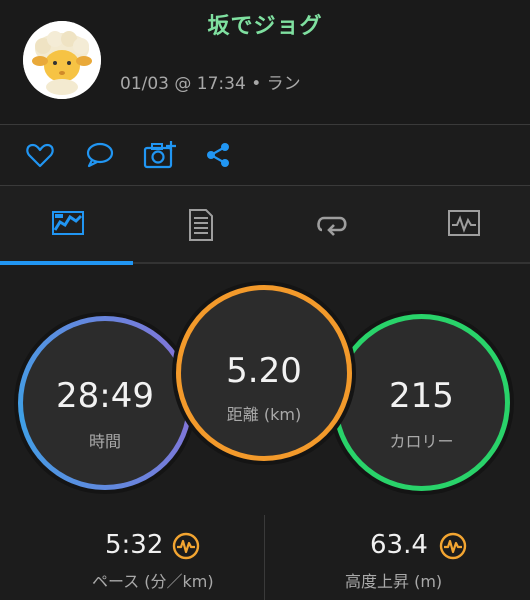  What do you see at coordinates (186, 546) in the screenshot?
I see `pace-badge-icon` at bounding box center [186, 546].